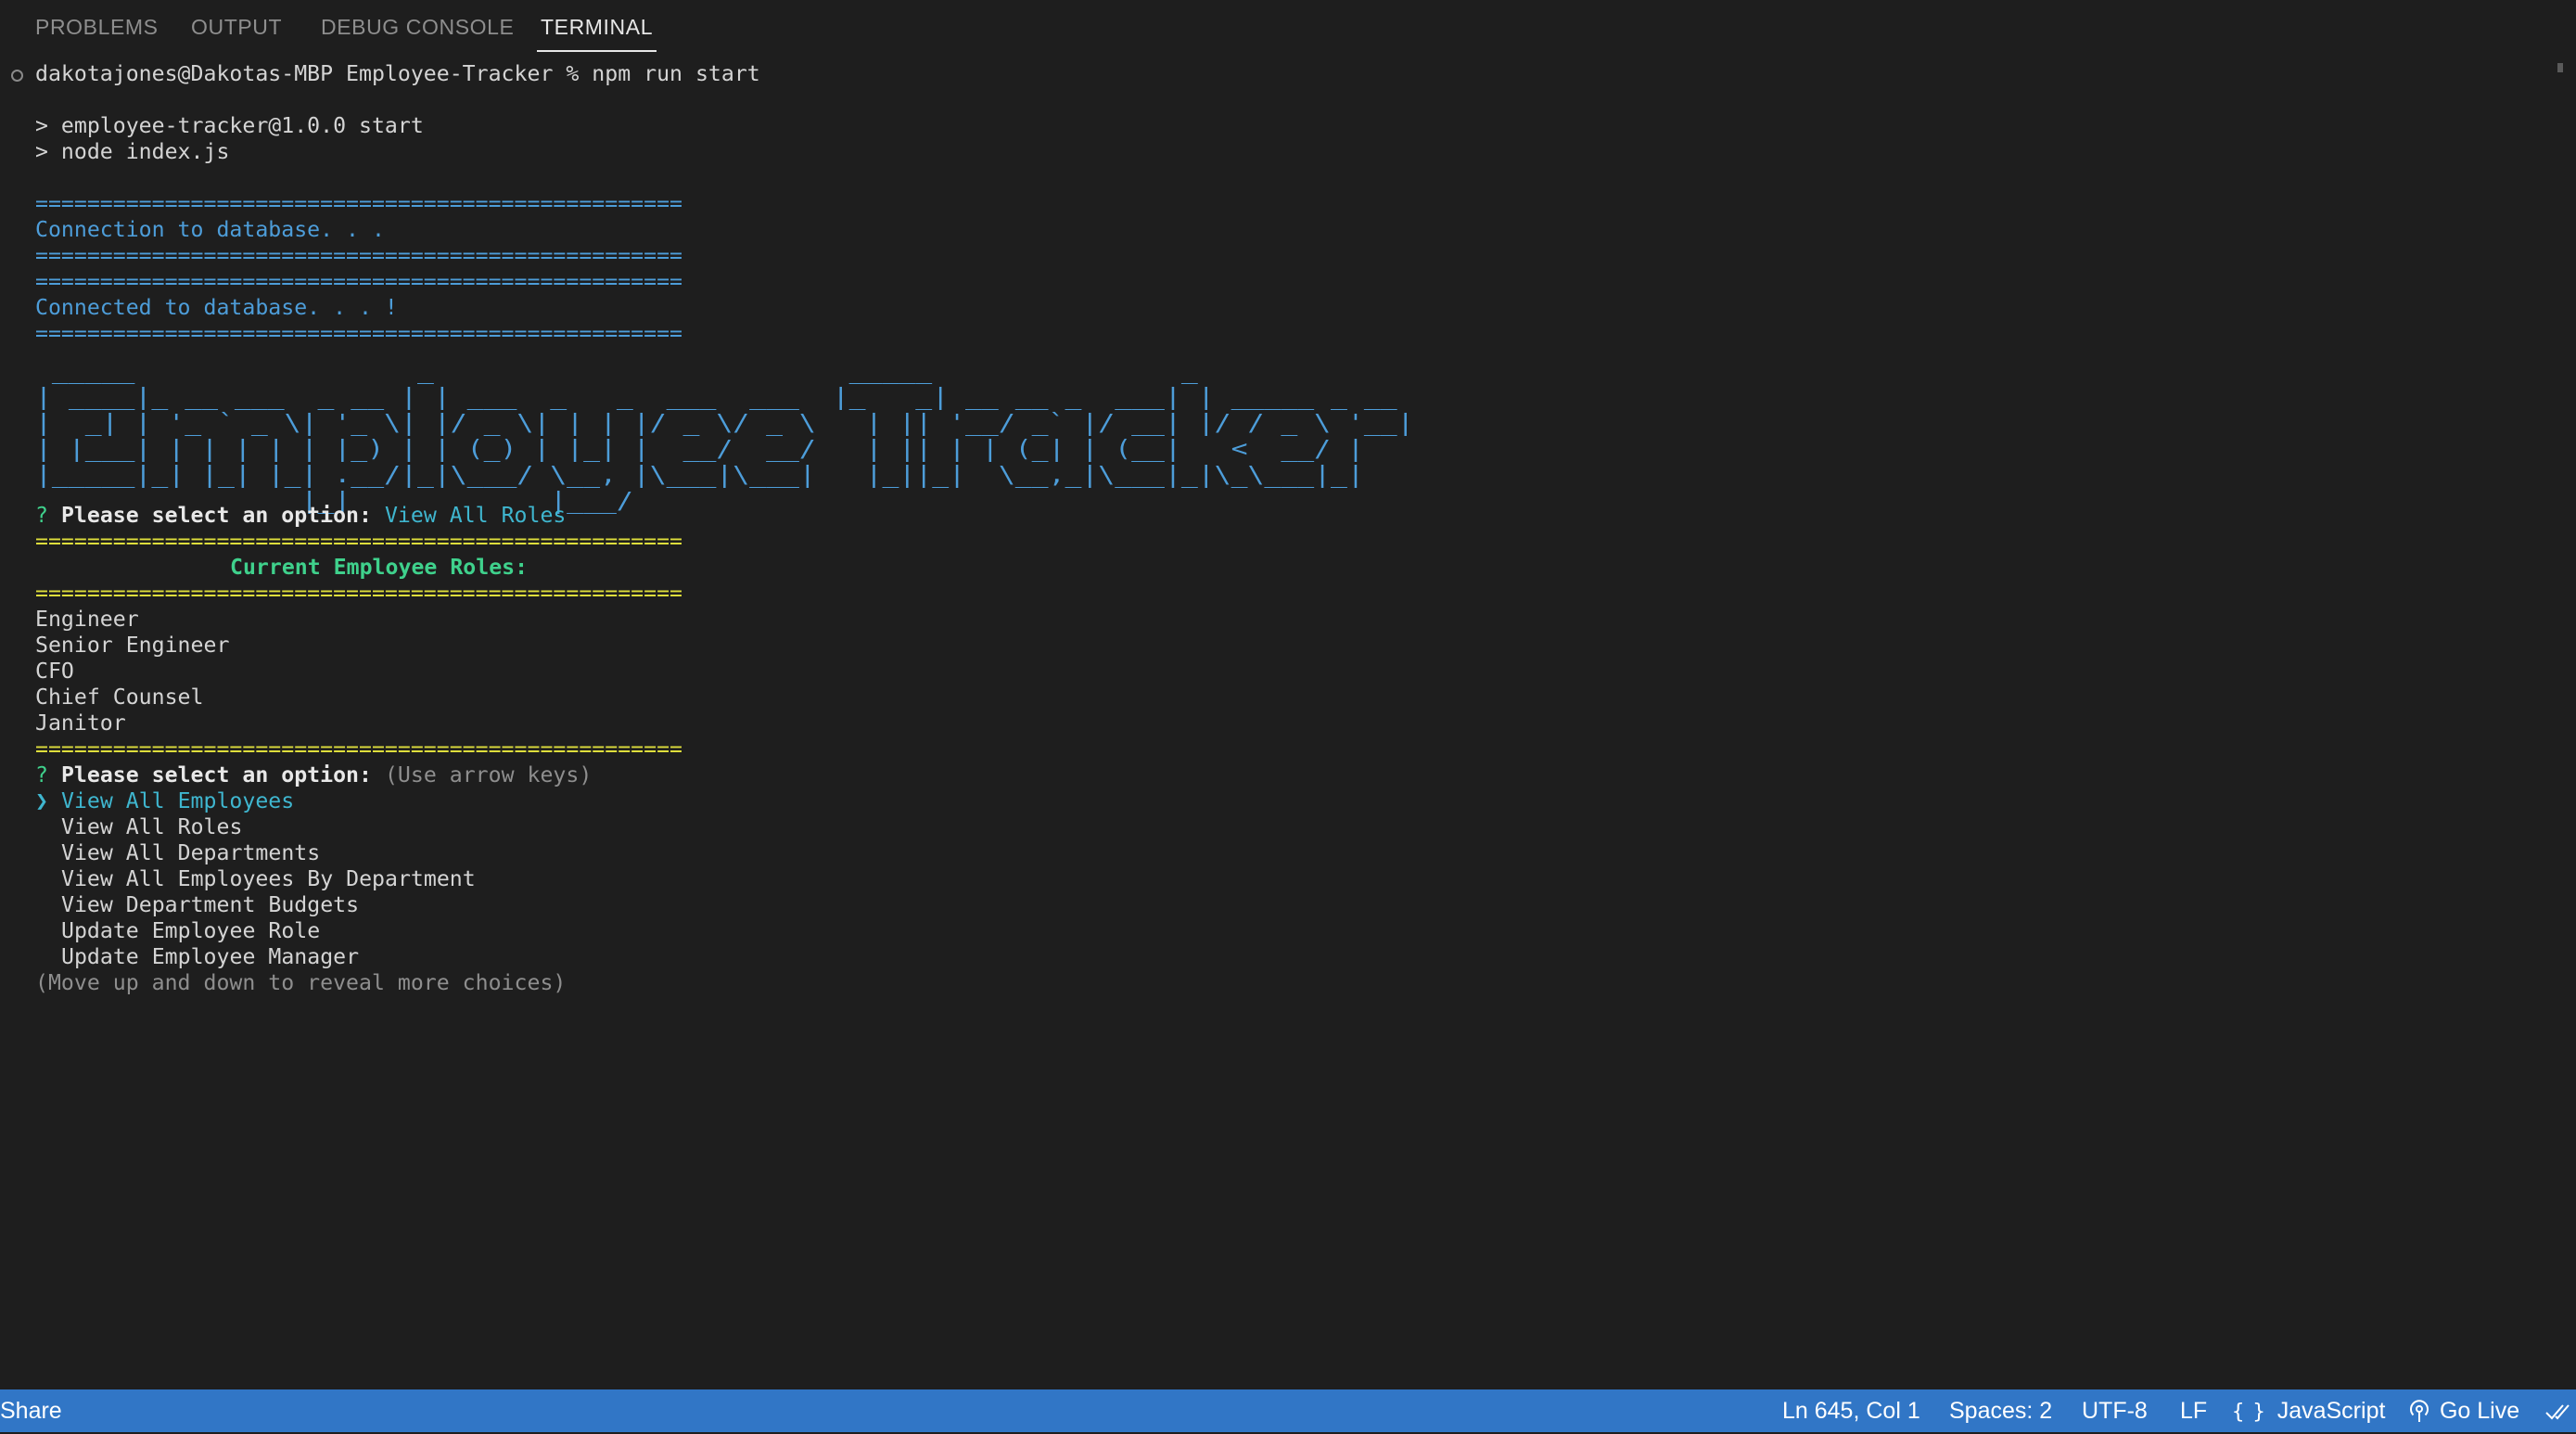 The width and height of the screenshot is (2576, 1434). I want to click on notifications-button, so click(2558, 1410).